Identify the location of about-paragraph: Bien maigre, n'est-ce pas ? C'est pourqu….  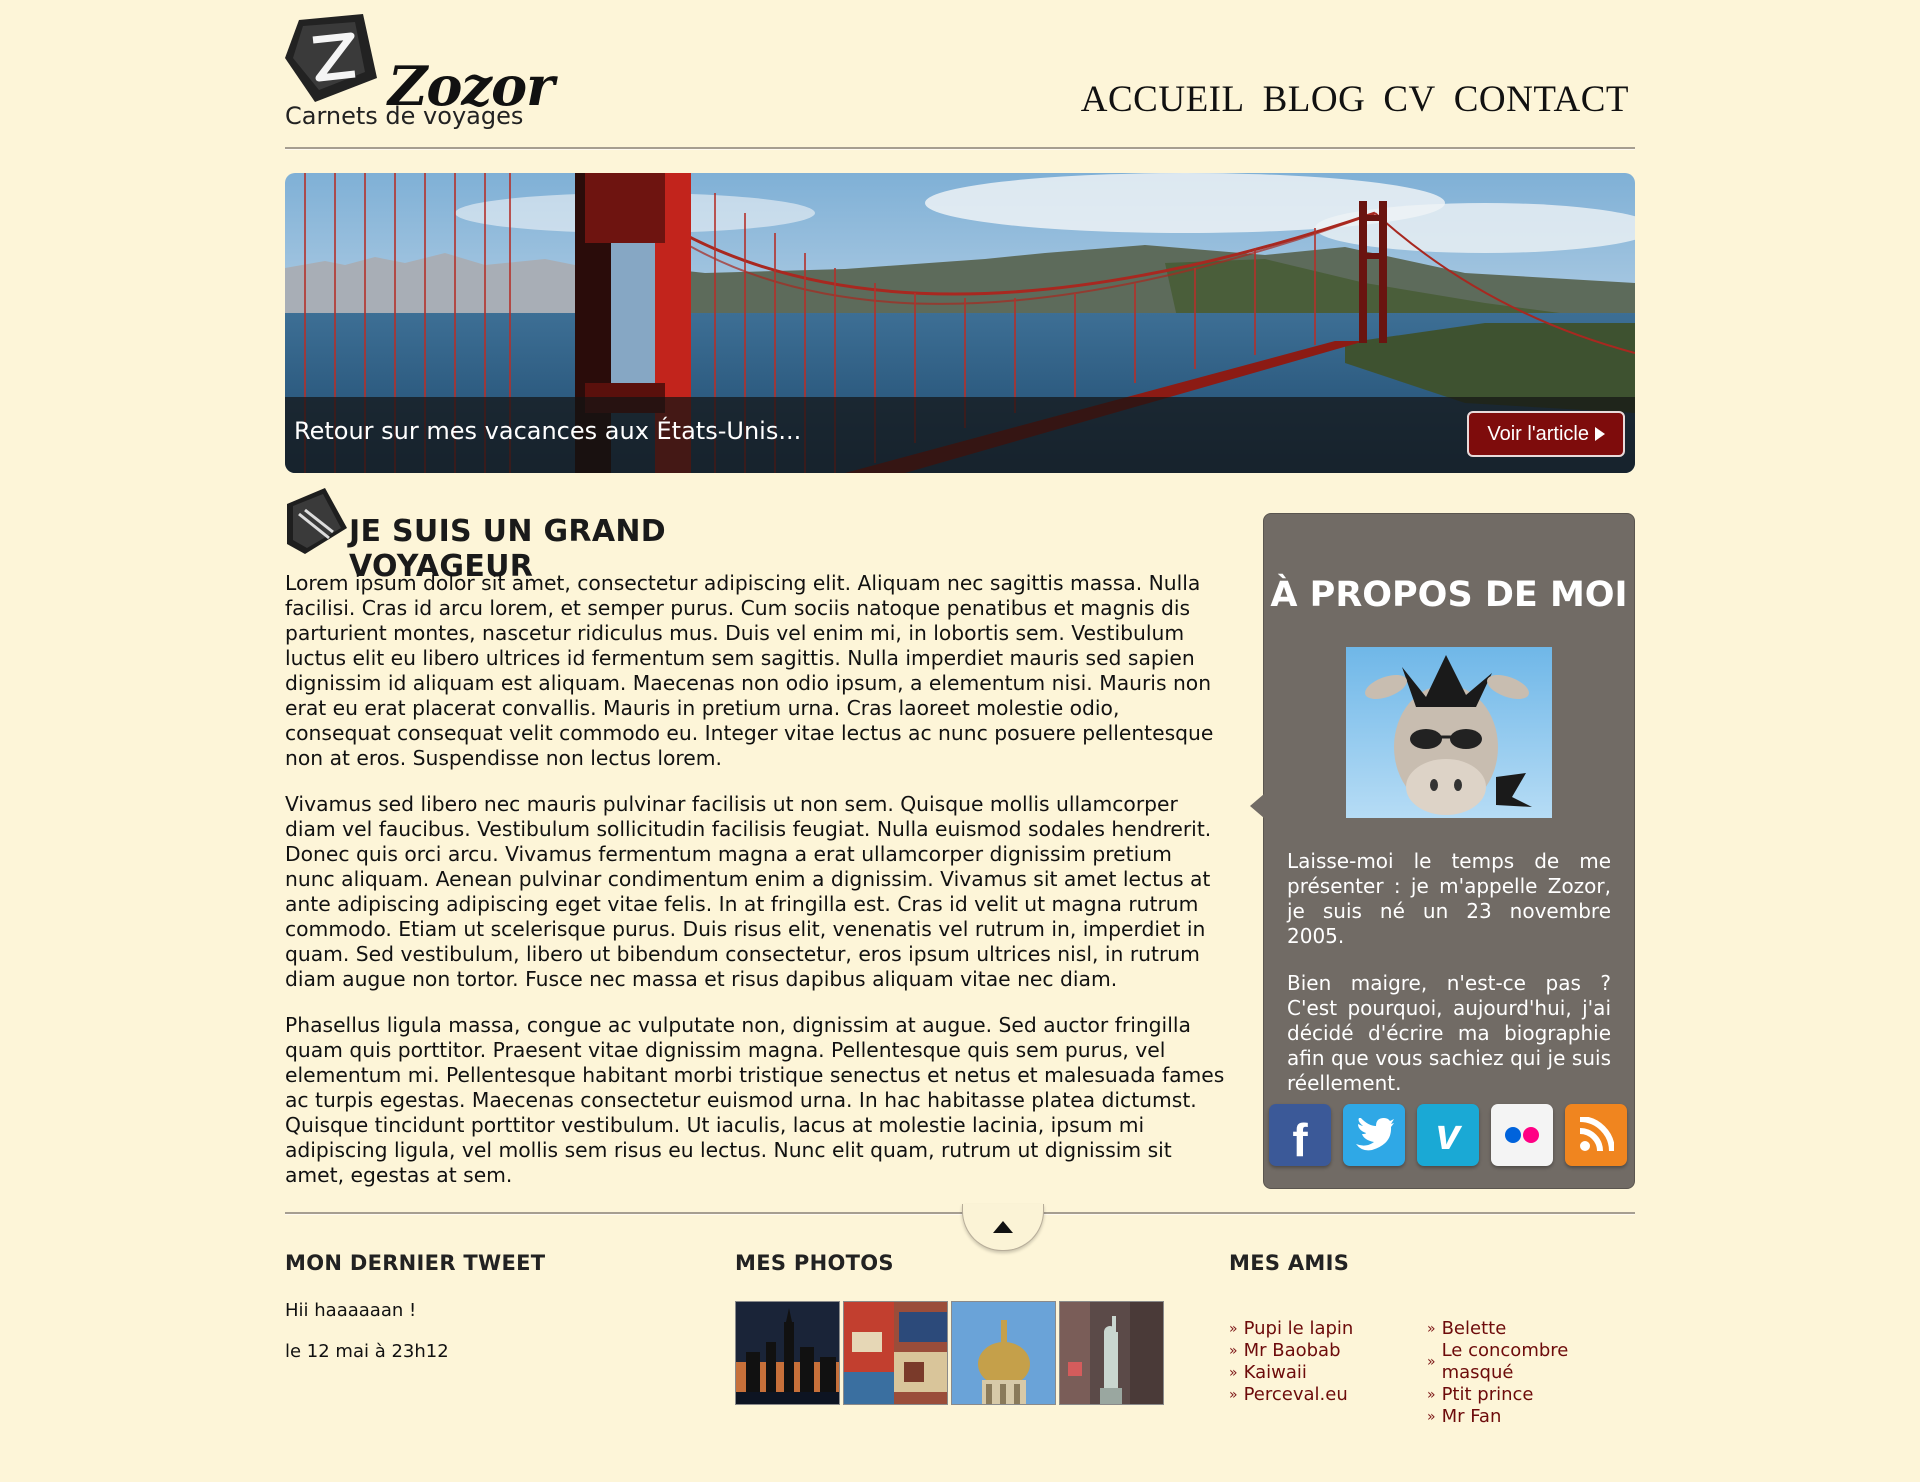
(1449, 1033).